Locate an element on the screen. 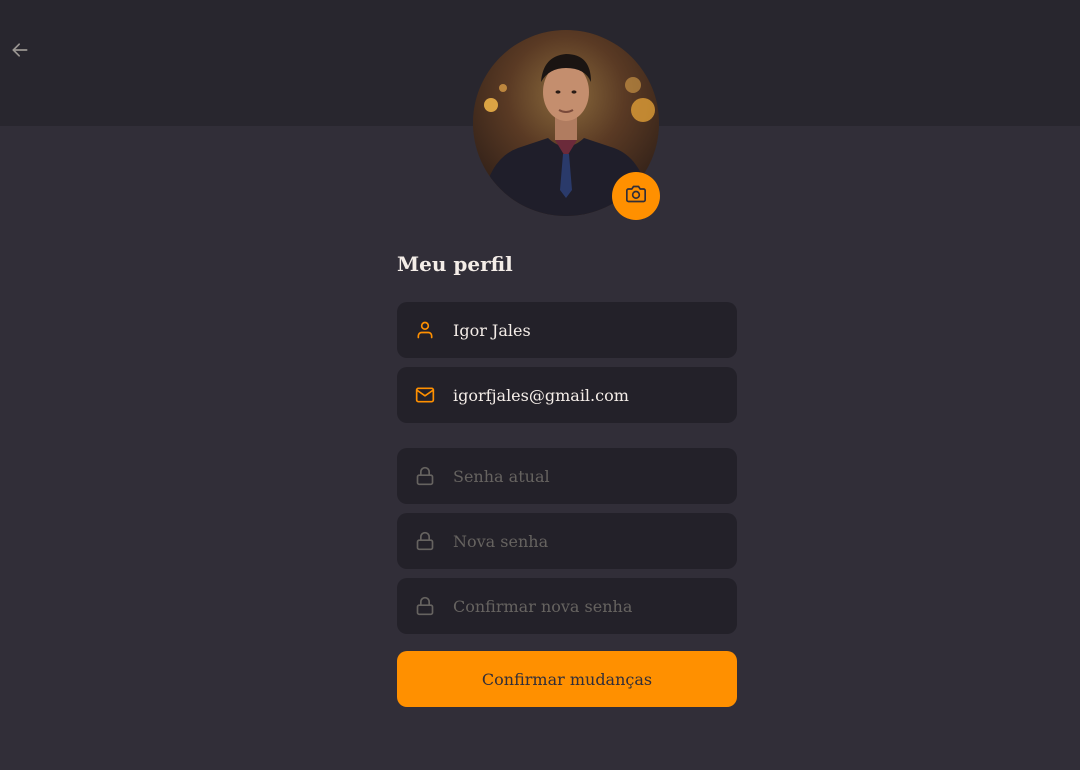 Image resolution: width=1080 pixels, height=770 pixels. user-icon is located at coordinates (425, 330).